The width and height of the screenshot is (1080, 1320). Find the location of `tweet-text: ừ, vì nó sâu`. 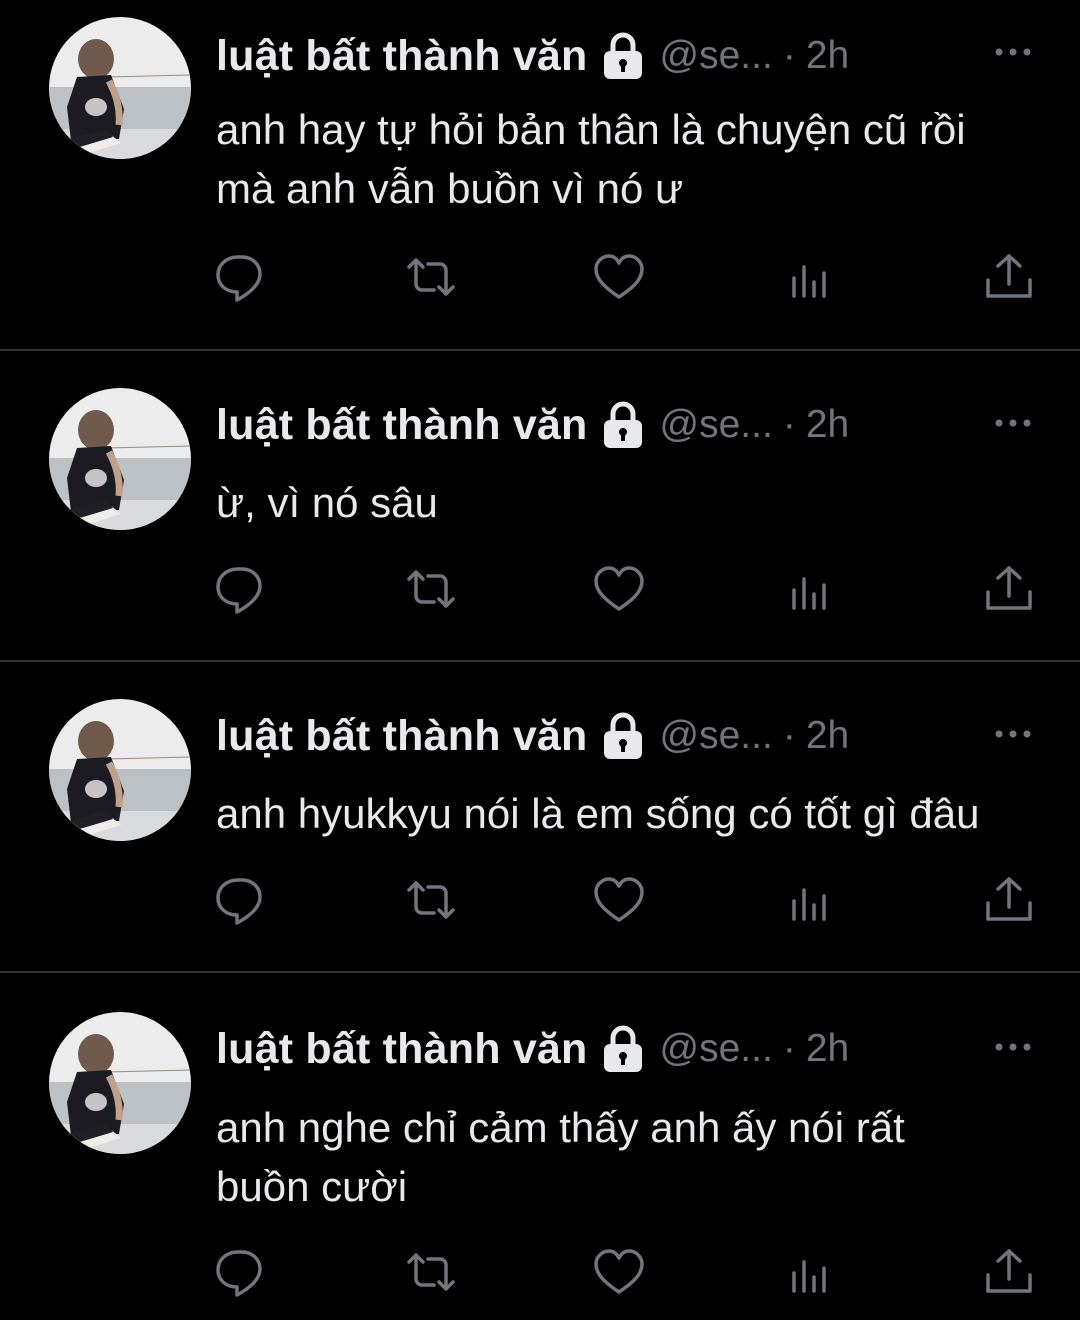

tweet-text: ừ, vì nó sâu is located at coordinates (327, 502).